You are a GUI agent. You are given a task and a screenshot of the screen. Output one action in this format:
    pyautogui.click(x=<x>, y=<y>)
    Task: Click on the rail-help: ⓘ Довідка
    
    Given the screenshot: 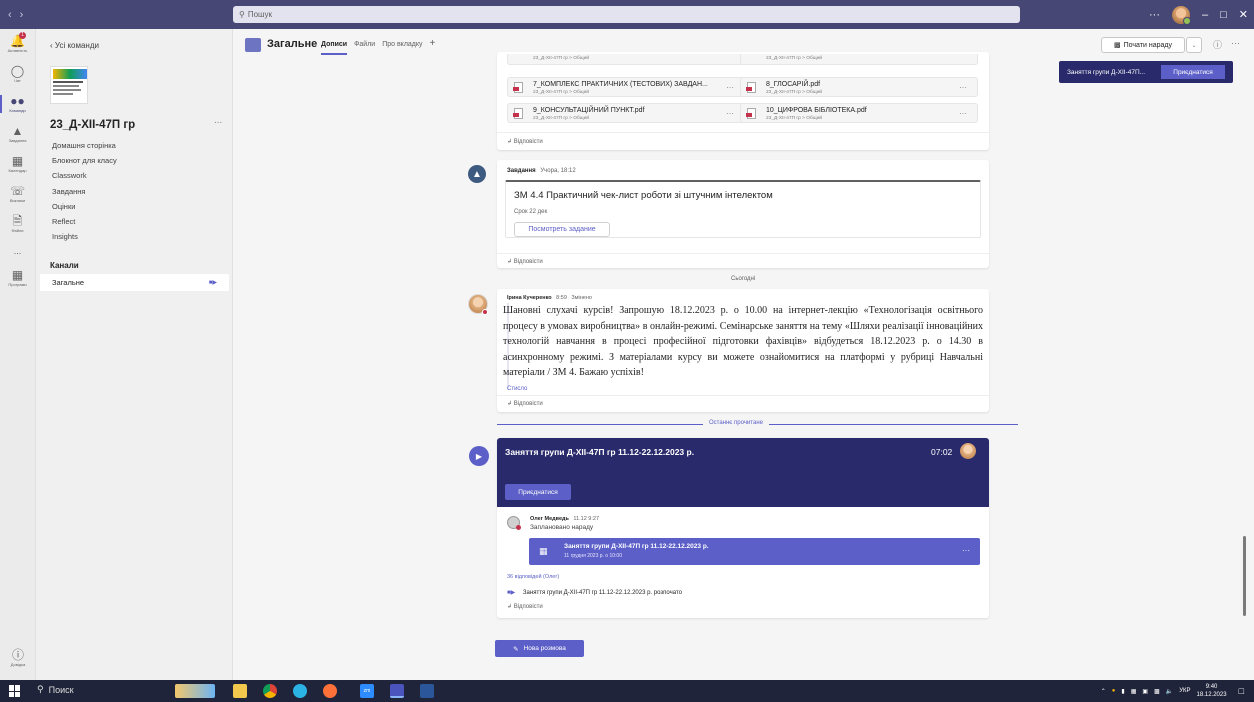 What is the action you would take?
    pyautogui.click(x=18, y=658)
    